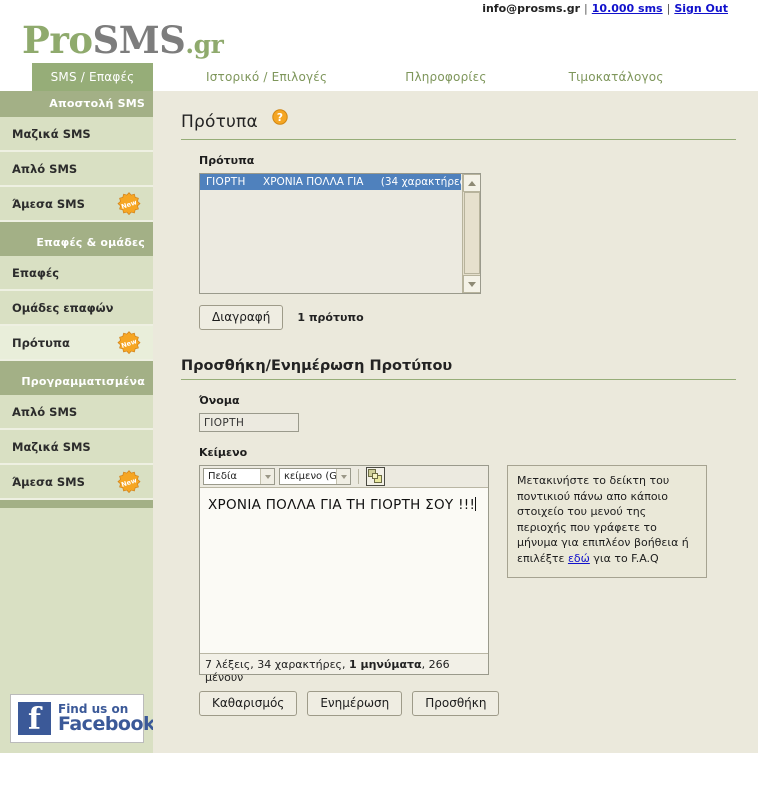 The height and width of the screenshot is (808, 758). I want to click on list-actions-row: Διαγραφή 1 πρότυπο, so click(467, 317).